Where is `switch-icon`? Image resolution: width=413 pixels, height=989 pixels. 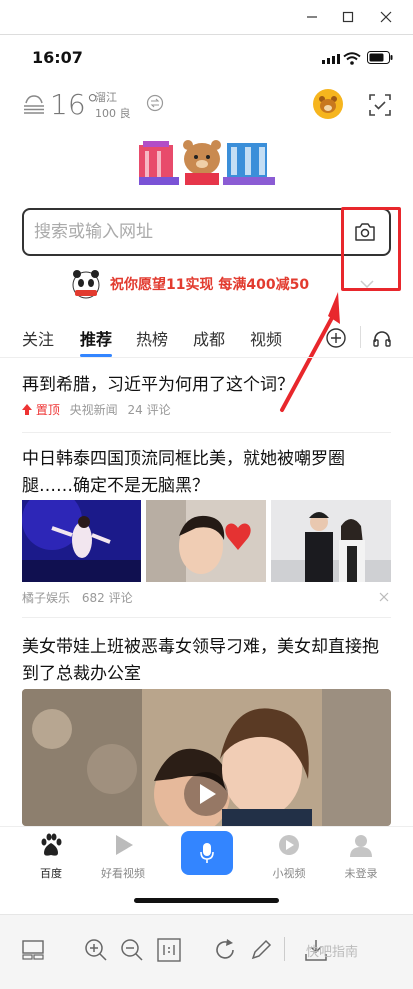 switch-icon is located at coordinates (155, 103).